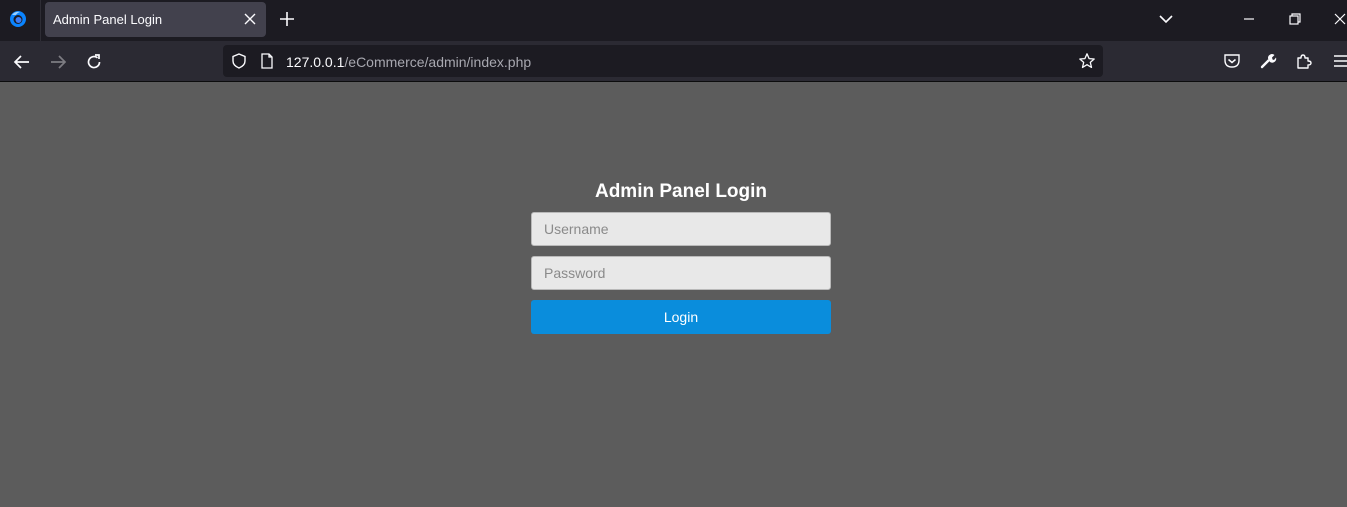  Describe the element at coordinates (1249, 19) in the screenshot. I see `minimize-window-icon` at that location.